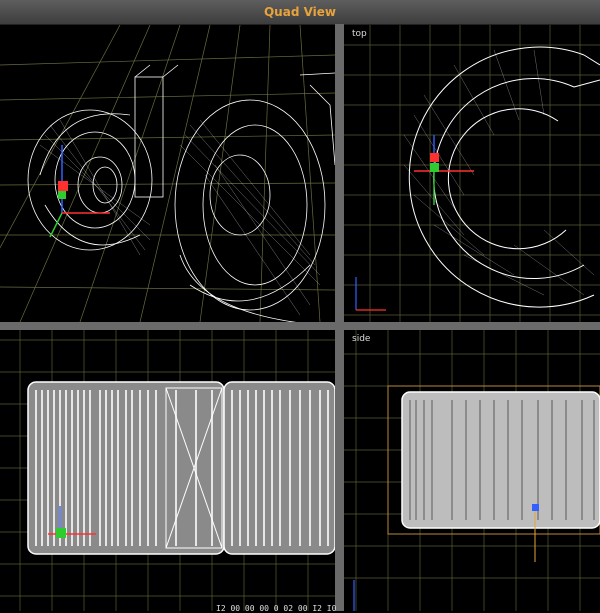 The image size is (600, 613). Describe the element at coordinates (444, 170) in the screenshot. I see `gizmo-top` at that location.